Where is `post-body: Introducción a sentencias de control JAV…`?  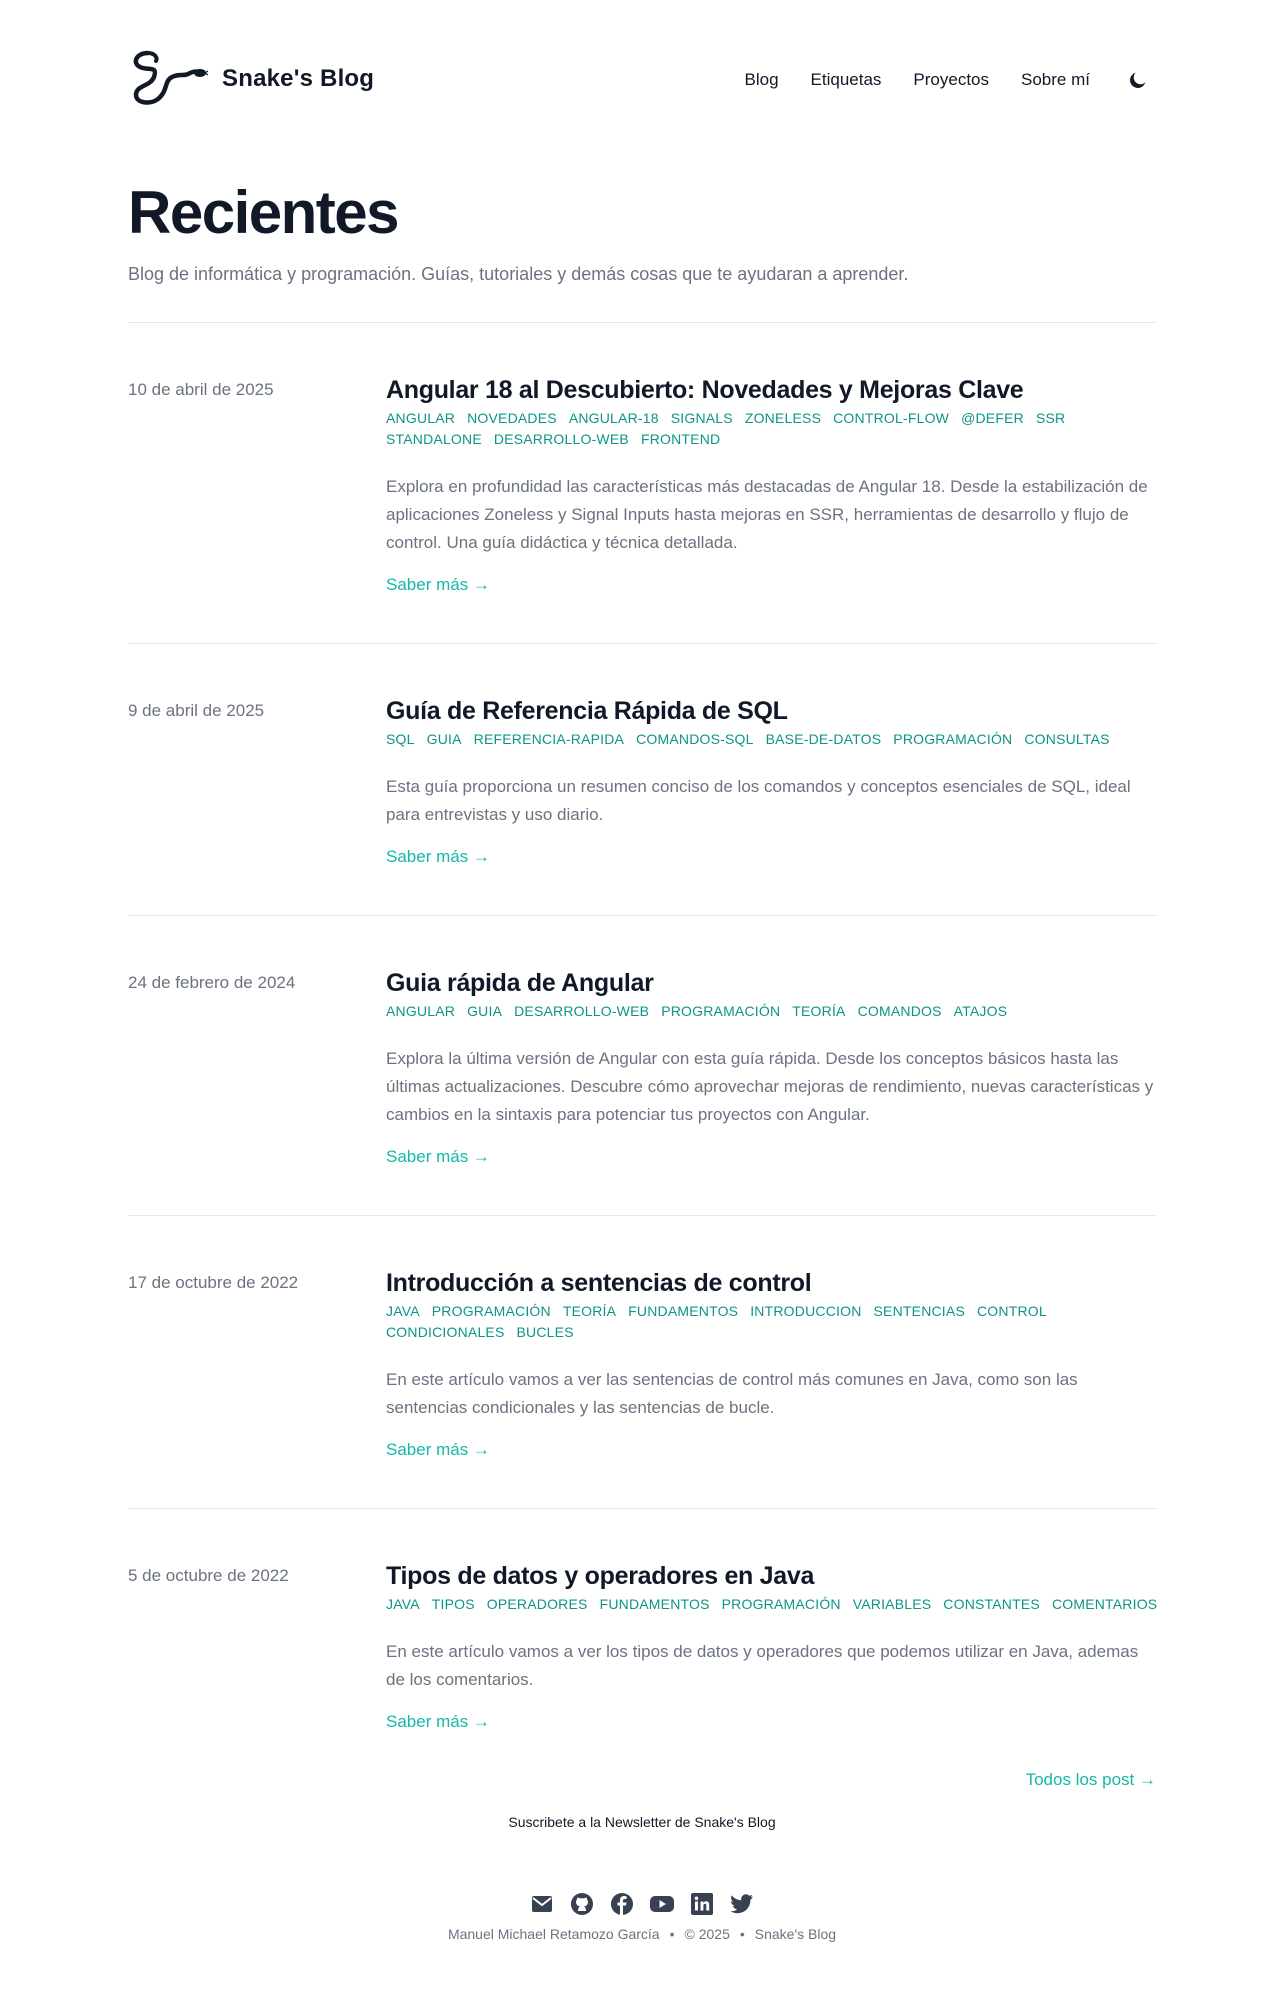
post-body: Introducción a sentencias de control JAV… is located at coordinates (776, 1363).